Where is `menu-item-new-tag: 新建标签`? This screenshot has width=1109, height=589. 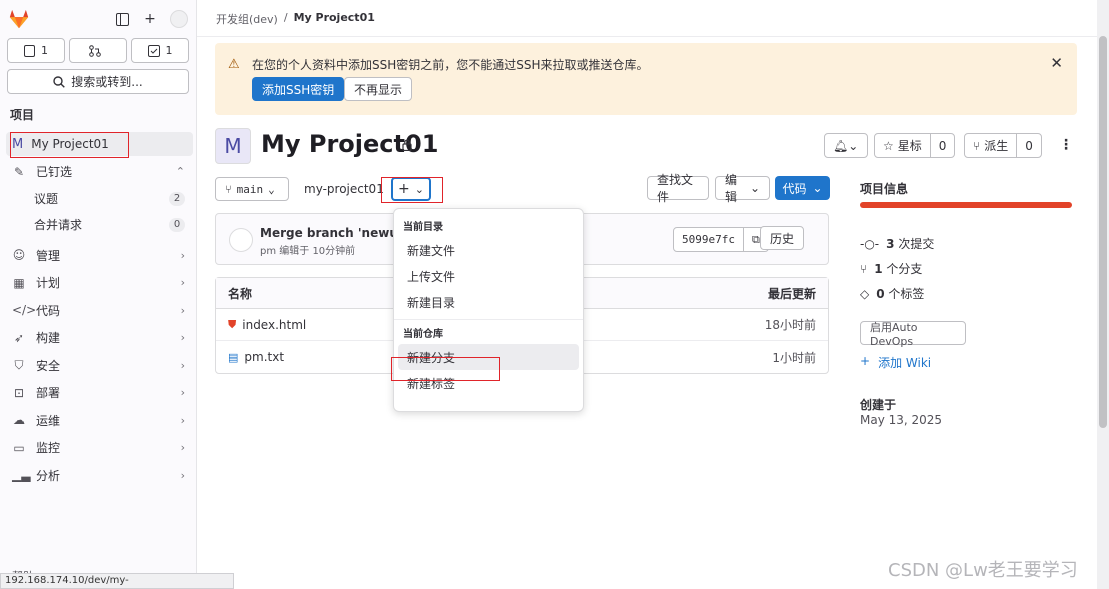
menu-item-new-tag: 新建标签 is located at coordinates (488, 383).